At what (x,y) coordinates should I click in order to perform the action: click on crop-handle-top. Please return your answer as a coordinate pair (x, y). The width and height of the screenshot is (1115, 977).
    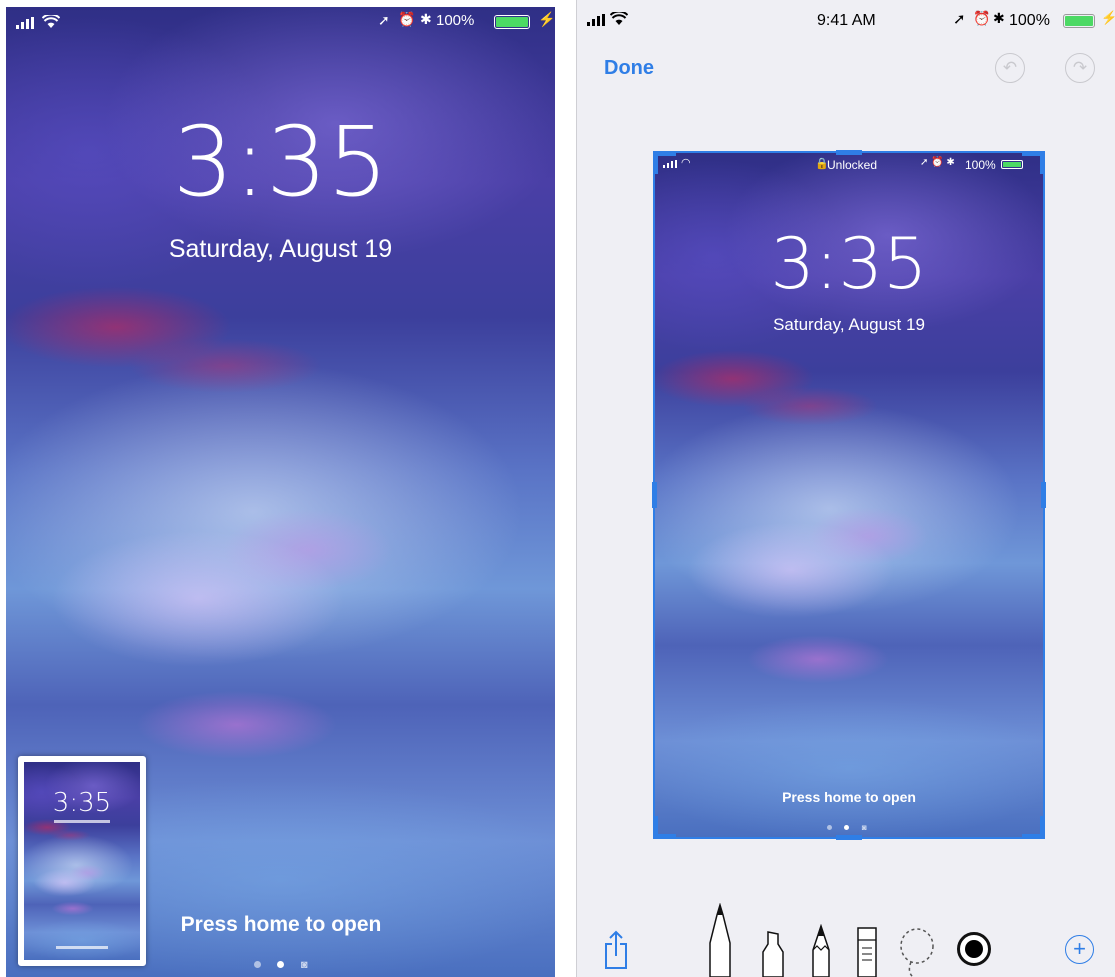
    Looking at the image, I should click on (849, 152).